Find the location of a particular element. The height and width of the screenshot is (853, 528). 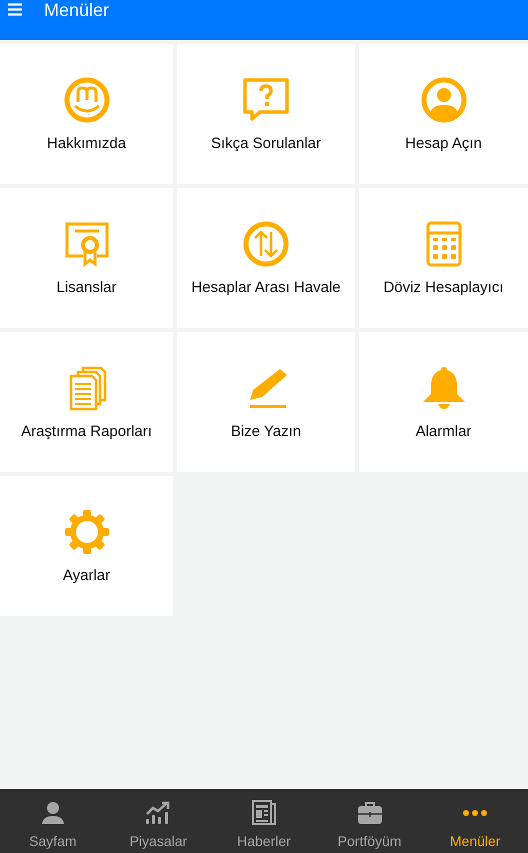

menu-tile: Hakkımızda is located at coordinates (86, 114).